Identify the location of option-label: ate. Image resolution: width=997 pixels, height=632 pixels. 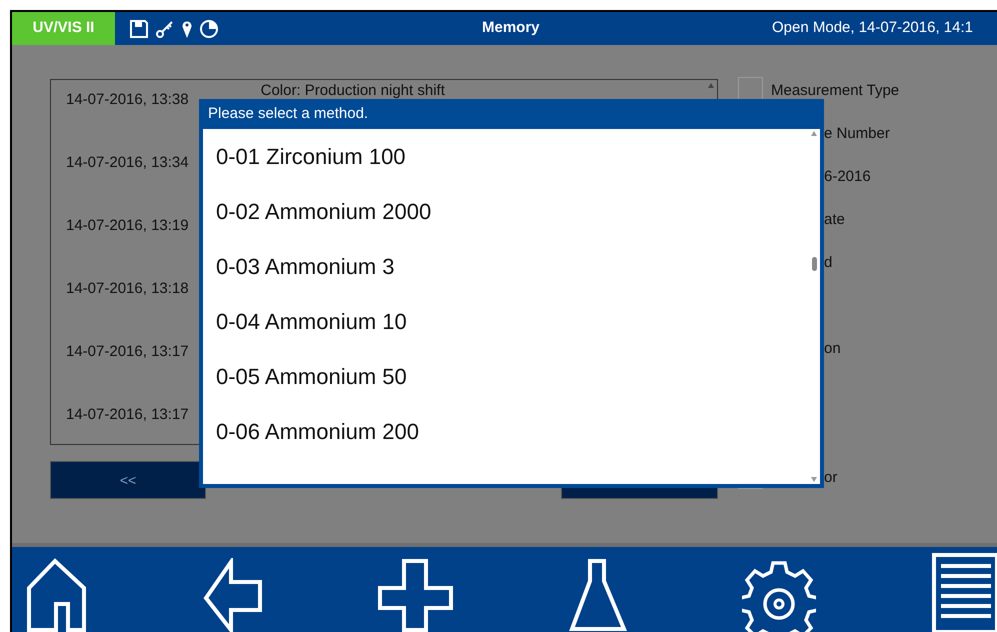
(834, 220).